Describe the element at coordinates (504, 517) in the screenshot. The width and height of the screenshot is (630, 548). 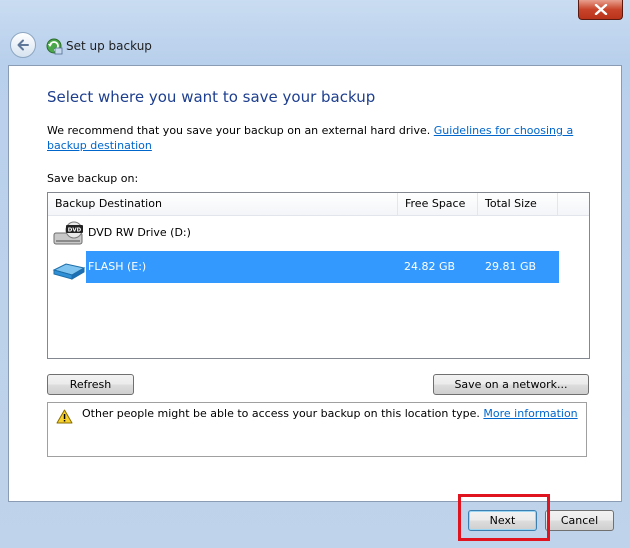
I see `next-button-highlight` at that location.